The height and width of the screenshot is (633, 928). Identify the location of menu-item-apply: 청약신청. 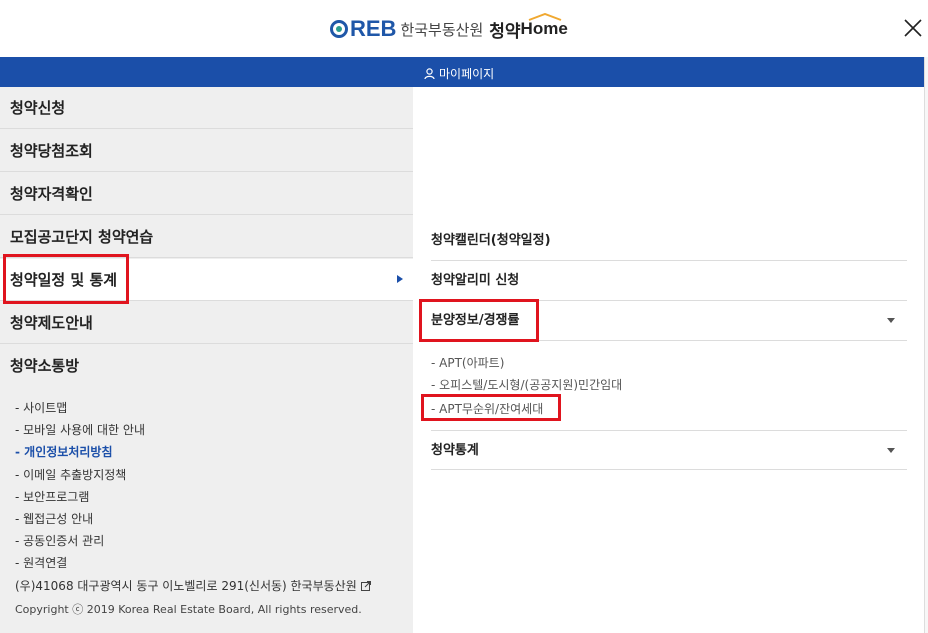
(206, 108).